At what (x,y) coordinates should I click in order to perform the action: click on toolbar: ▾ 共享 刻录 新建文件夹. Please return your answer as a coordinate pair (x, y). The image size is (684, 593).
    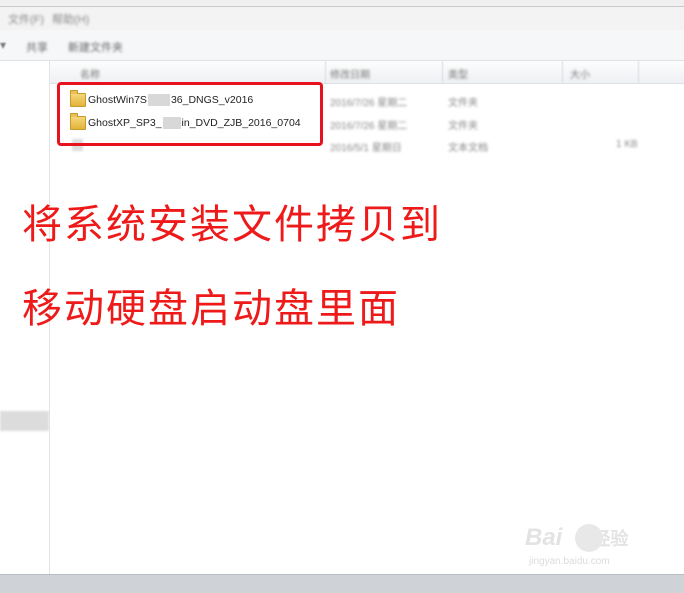
    Looking at the image, I should click on (342, 45).